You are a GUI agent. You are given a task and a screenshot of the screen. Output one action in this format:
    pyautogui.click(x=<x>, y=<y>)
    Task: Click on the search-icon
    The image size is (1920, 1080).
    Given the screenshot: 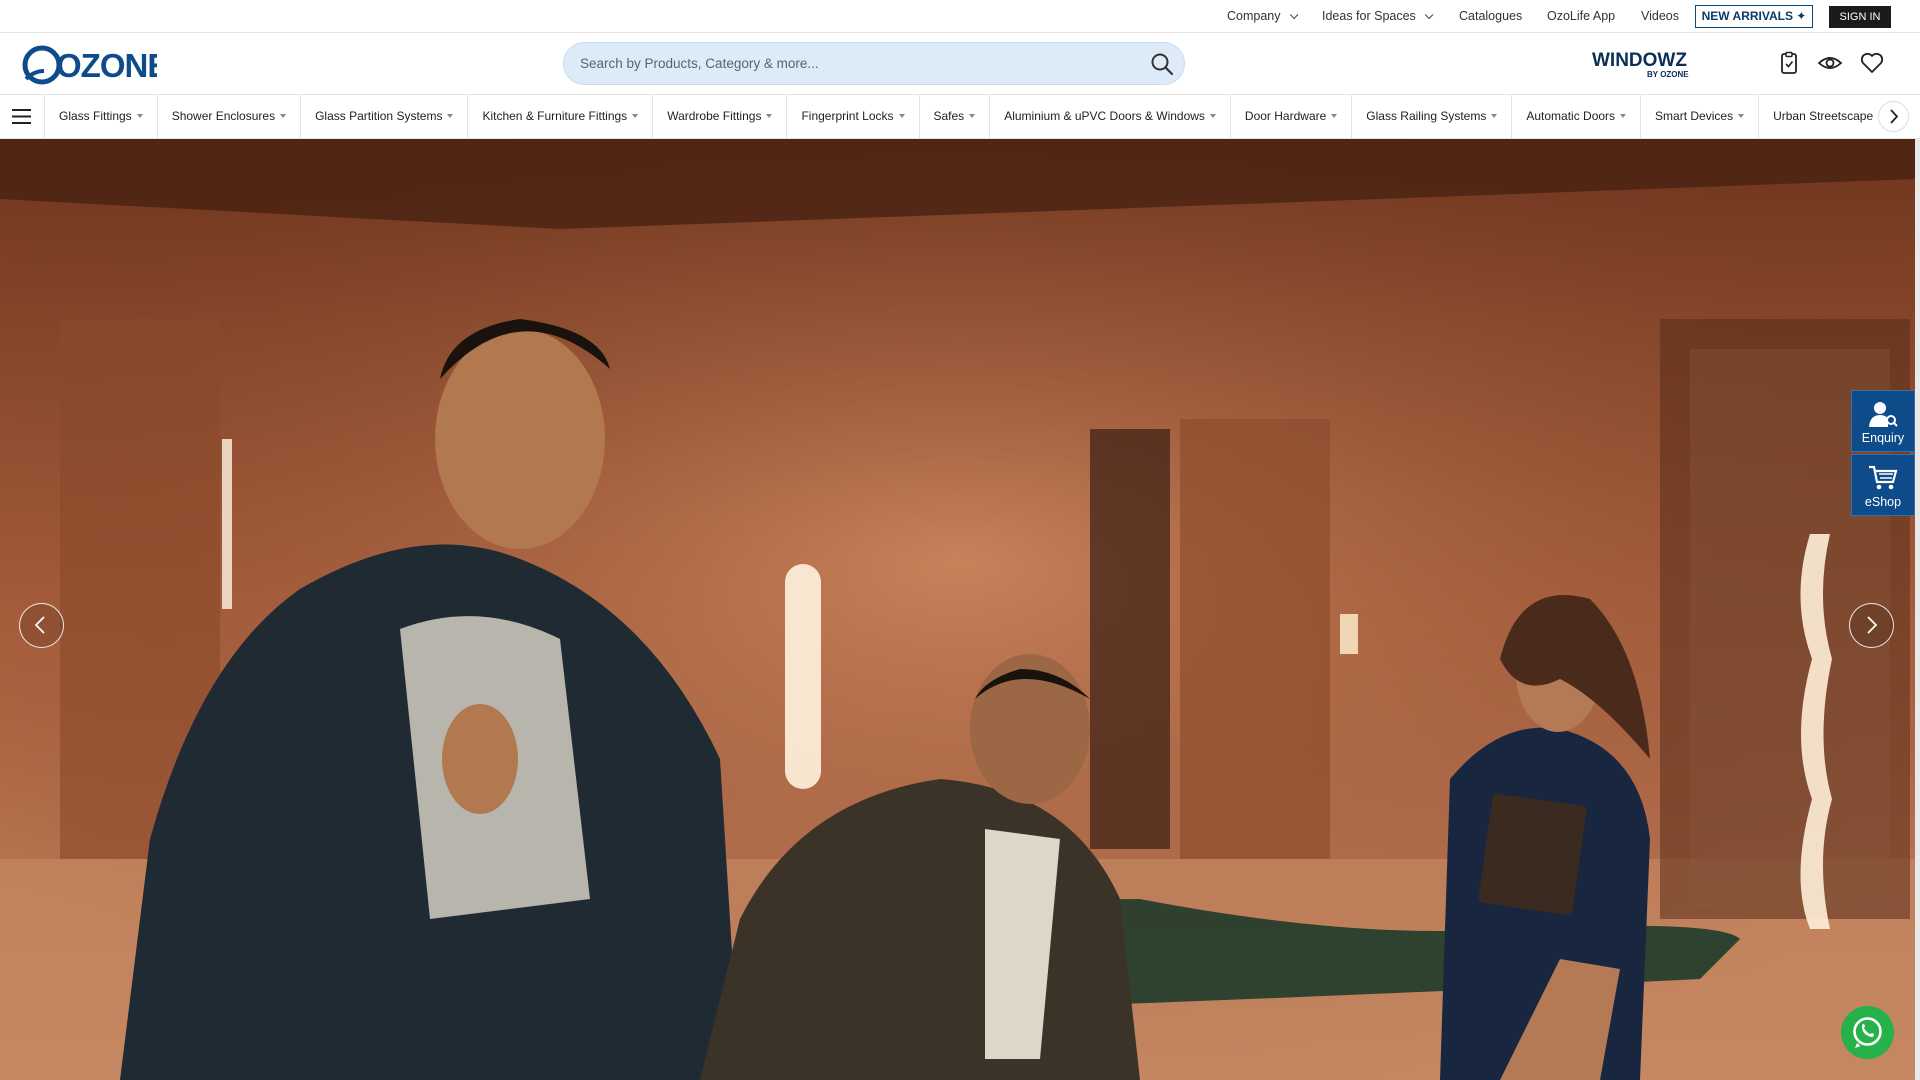 What is the action you would take?
    pyautogui.click(x=1162, y=64)
    